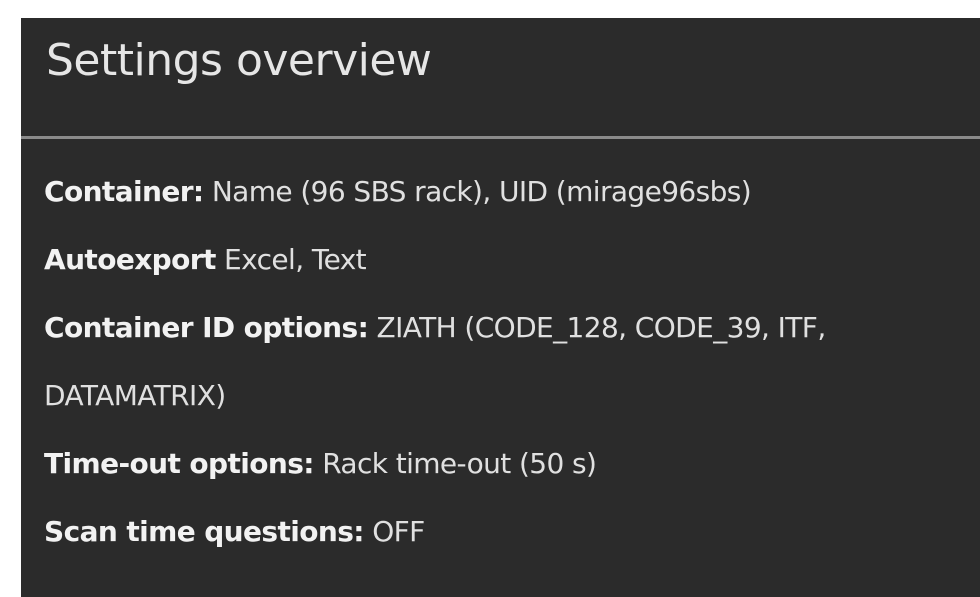 This screenshot has height=597, width=980. What do you see at coordinates (512, 531) in the screenshot?
I see `setting-row-scan-time-questions: Scan time questions: OFF` at bounding box center [512, 531].